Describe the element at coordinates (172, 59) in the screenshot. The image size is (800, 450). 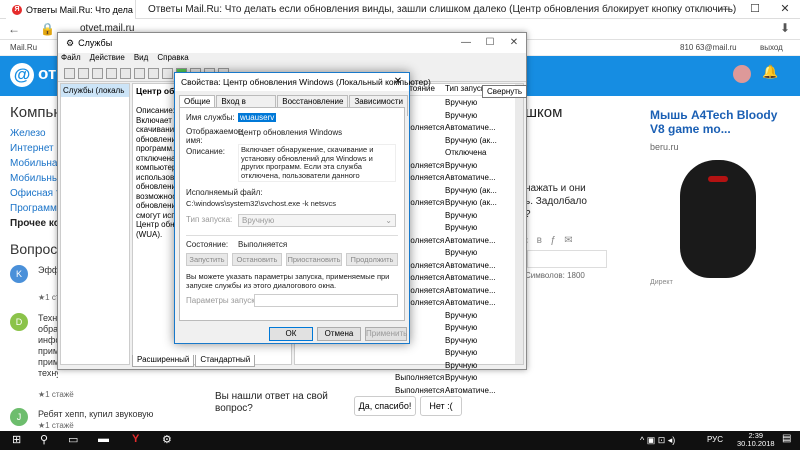
I see `menu-help: Справка` at that location.